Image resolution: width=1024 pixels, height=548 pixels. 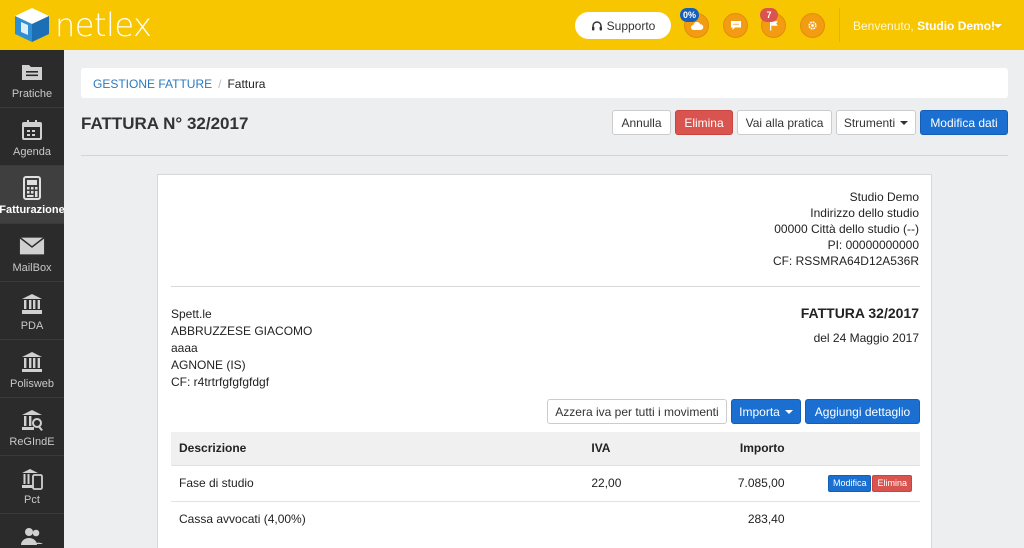 I want to click on sidebar-item-mailbox: MailBox, so click(x=32, y=253).